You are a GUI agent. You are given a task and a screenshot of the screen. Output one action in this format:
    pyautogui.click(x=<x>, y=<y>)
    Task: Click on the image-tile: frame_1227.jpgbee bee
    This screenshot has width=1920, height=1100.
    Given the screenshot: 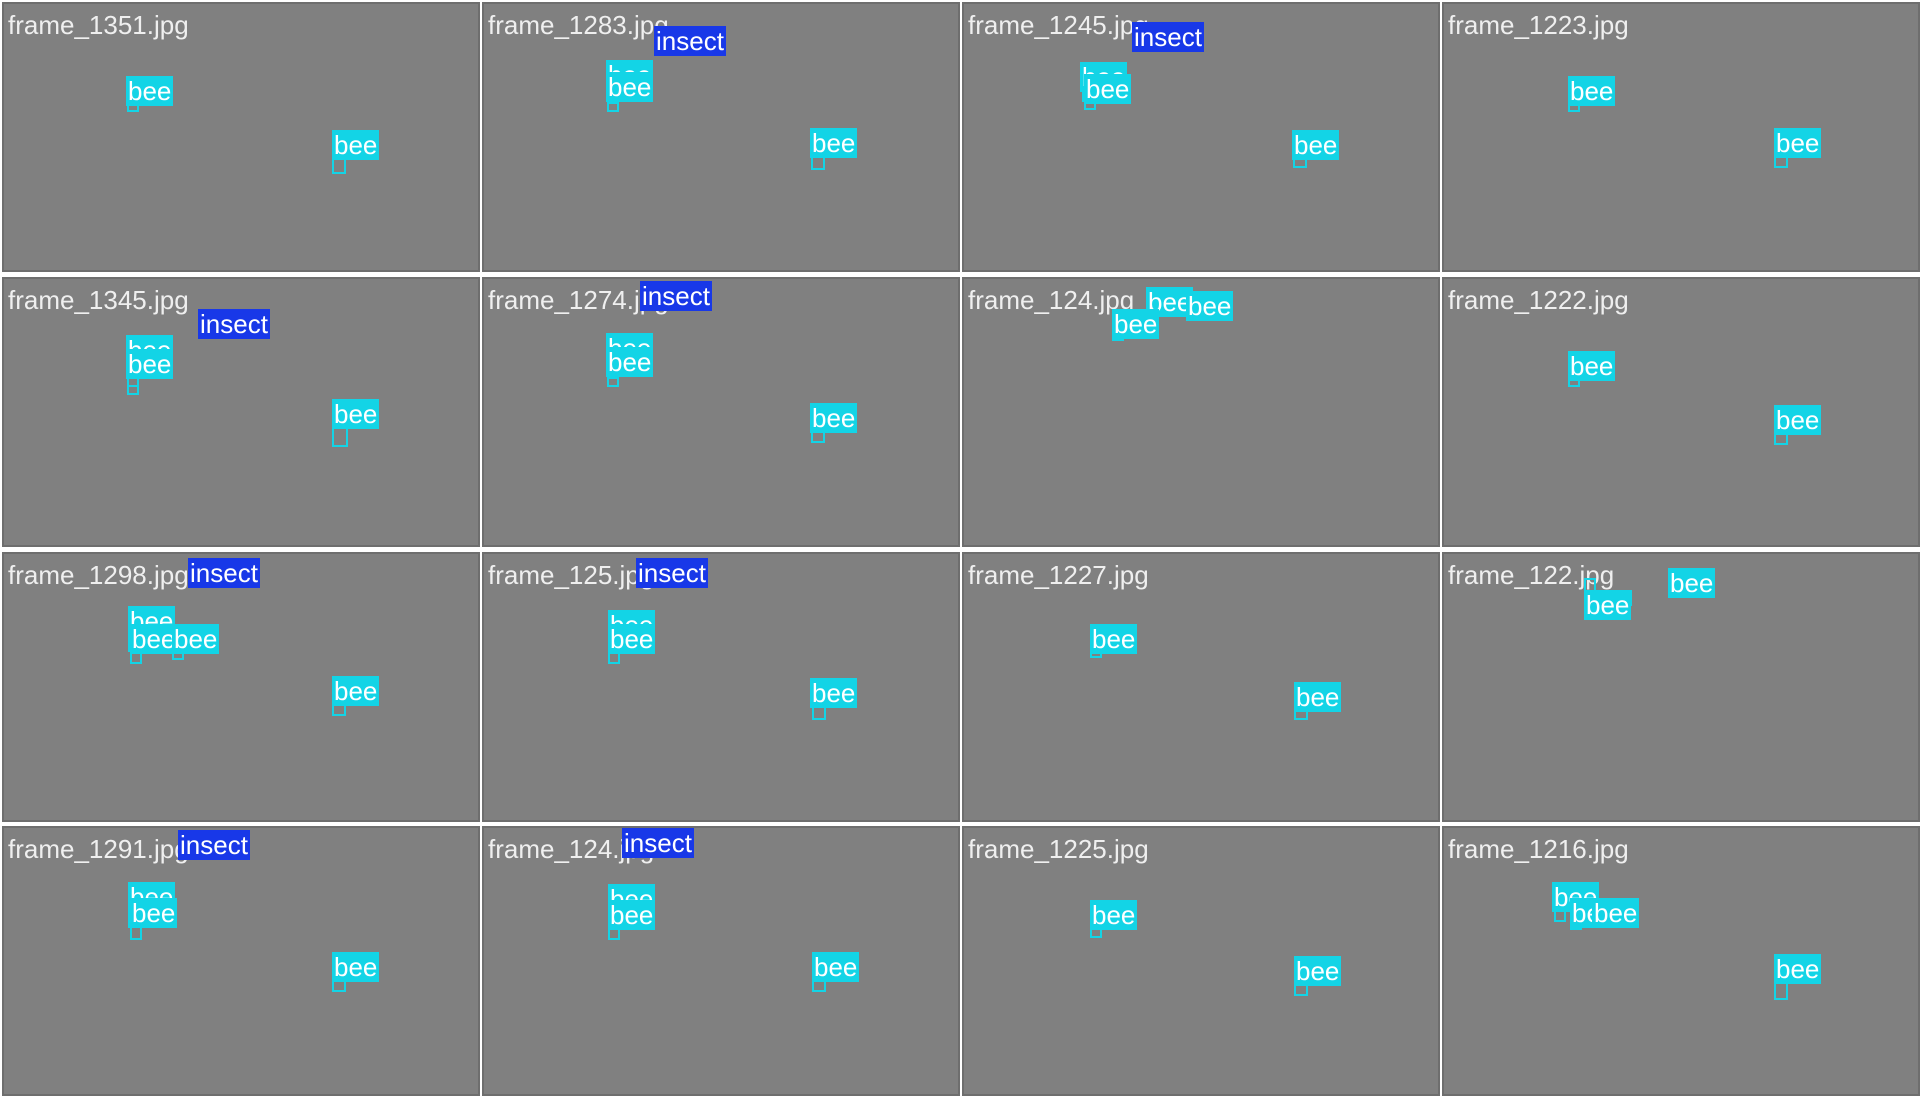 What is the action you would take?
    pyautogui.click(x=1201, y=687)
    